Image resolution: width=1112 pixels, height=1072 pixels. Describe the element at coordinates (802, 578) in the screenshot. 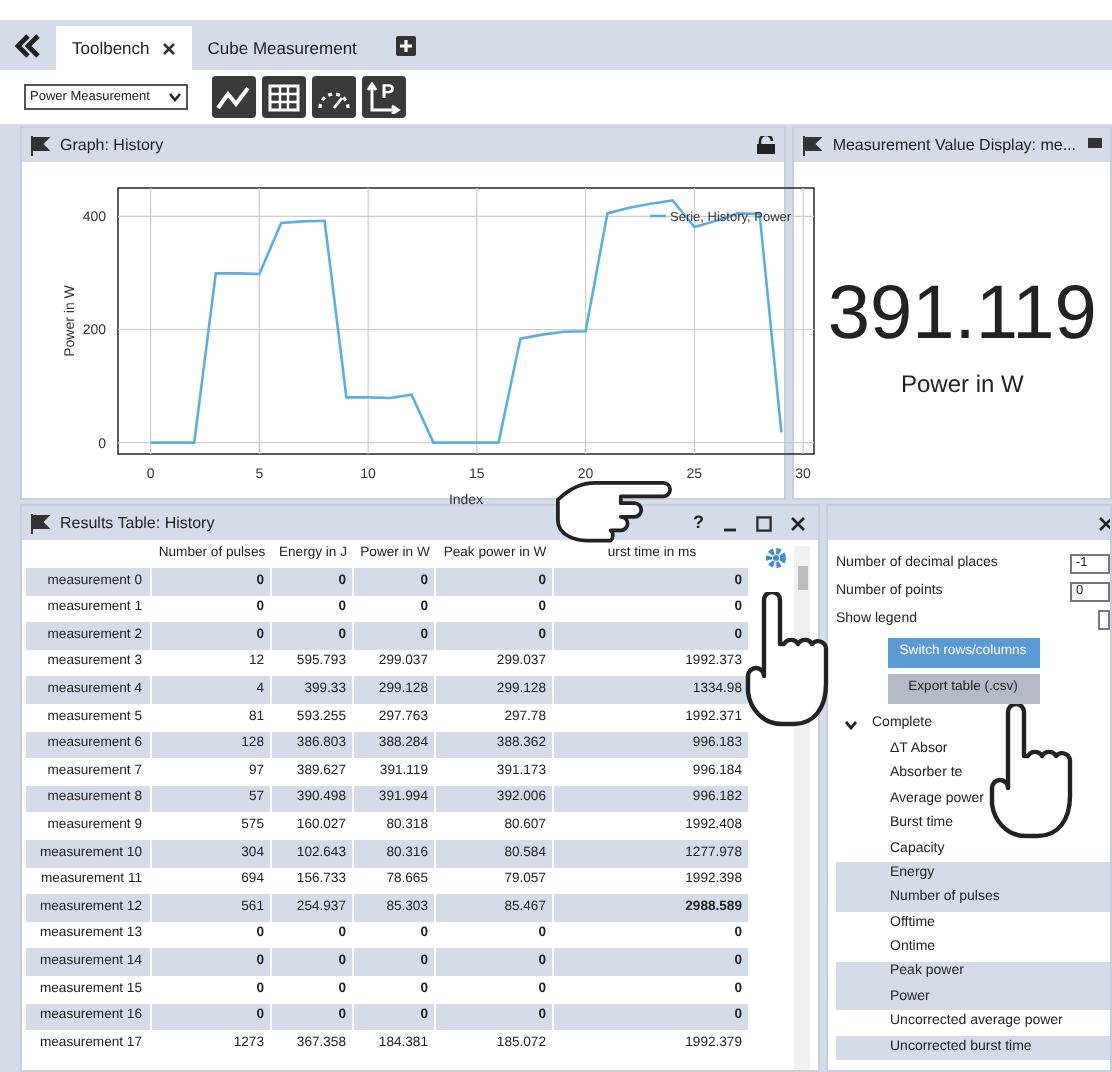

I see `scrollbar-thumb` at that location.